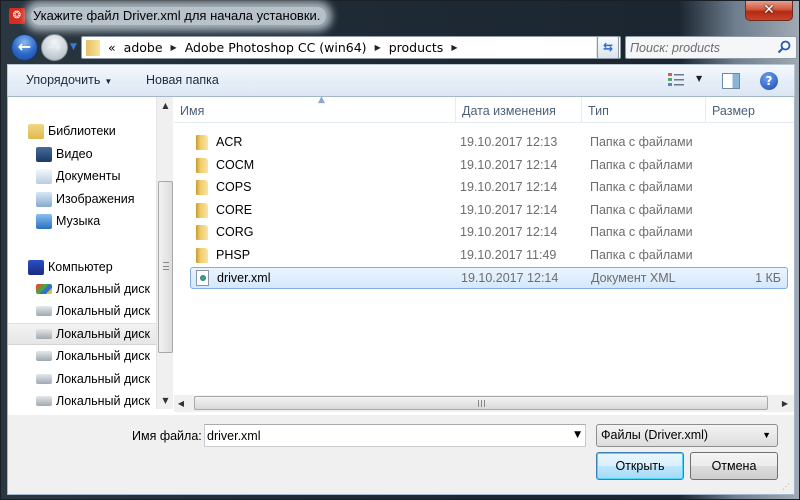  I want to click on xml-file-icon, so click(202, 278).